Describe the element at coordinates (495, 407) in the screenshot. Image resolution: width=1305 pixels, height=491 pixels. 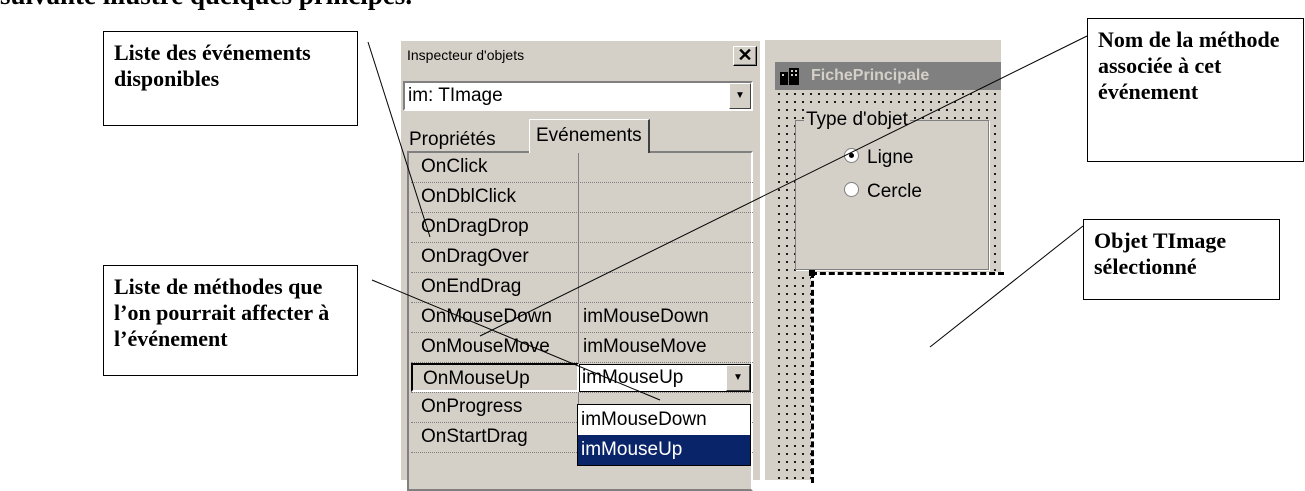
I see `event-name: OnProgress` at that location.